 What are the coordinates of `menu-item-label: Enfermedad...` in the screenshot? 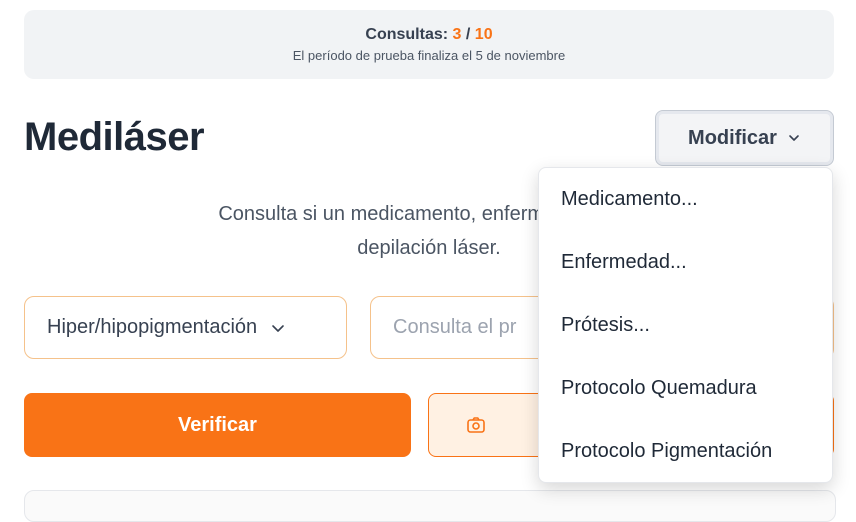 It's located at (624, 262).